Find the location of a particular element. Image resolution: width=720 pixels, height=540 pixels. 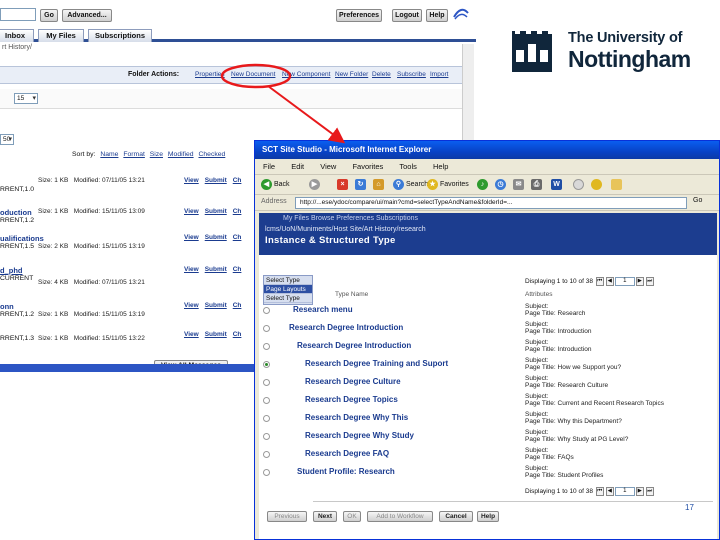

item-name: Research Degree Why This is located at coordinates (356, 417).